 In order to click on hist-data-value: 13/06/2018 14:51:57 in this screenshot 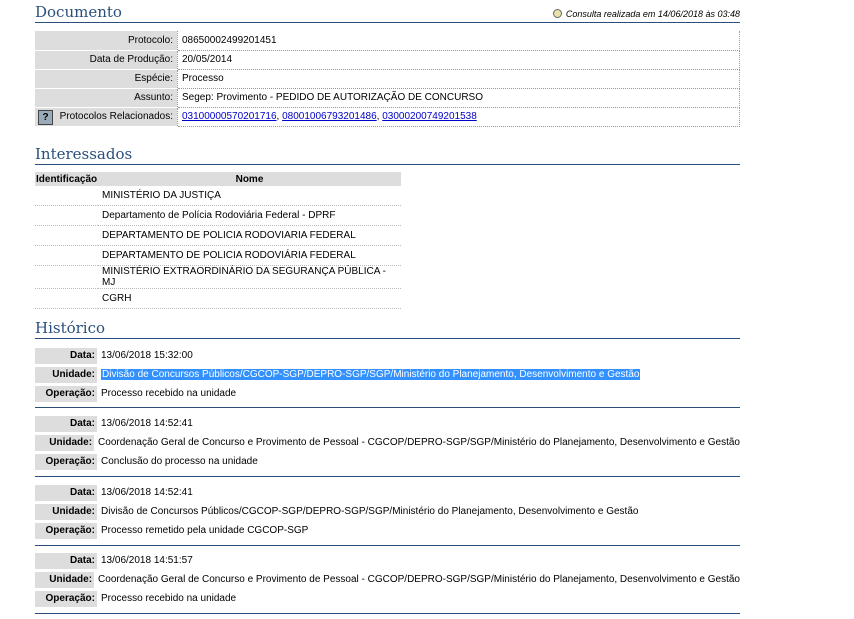, I will do `click(147, 560)`.